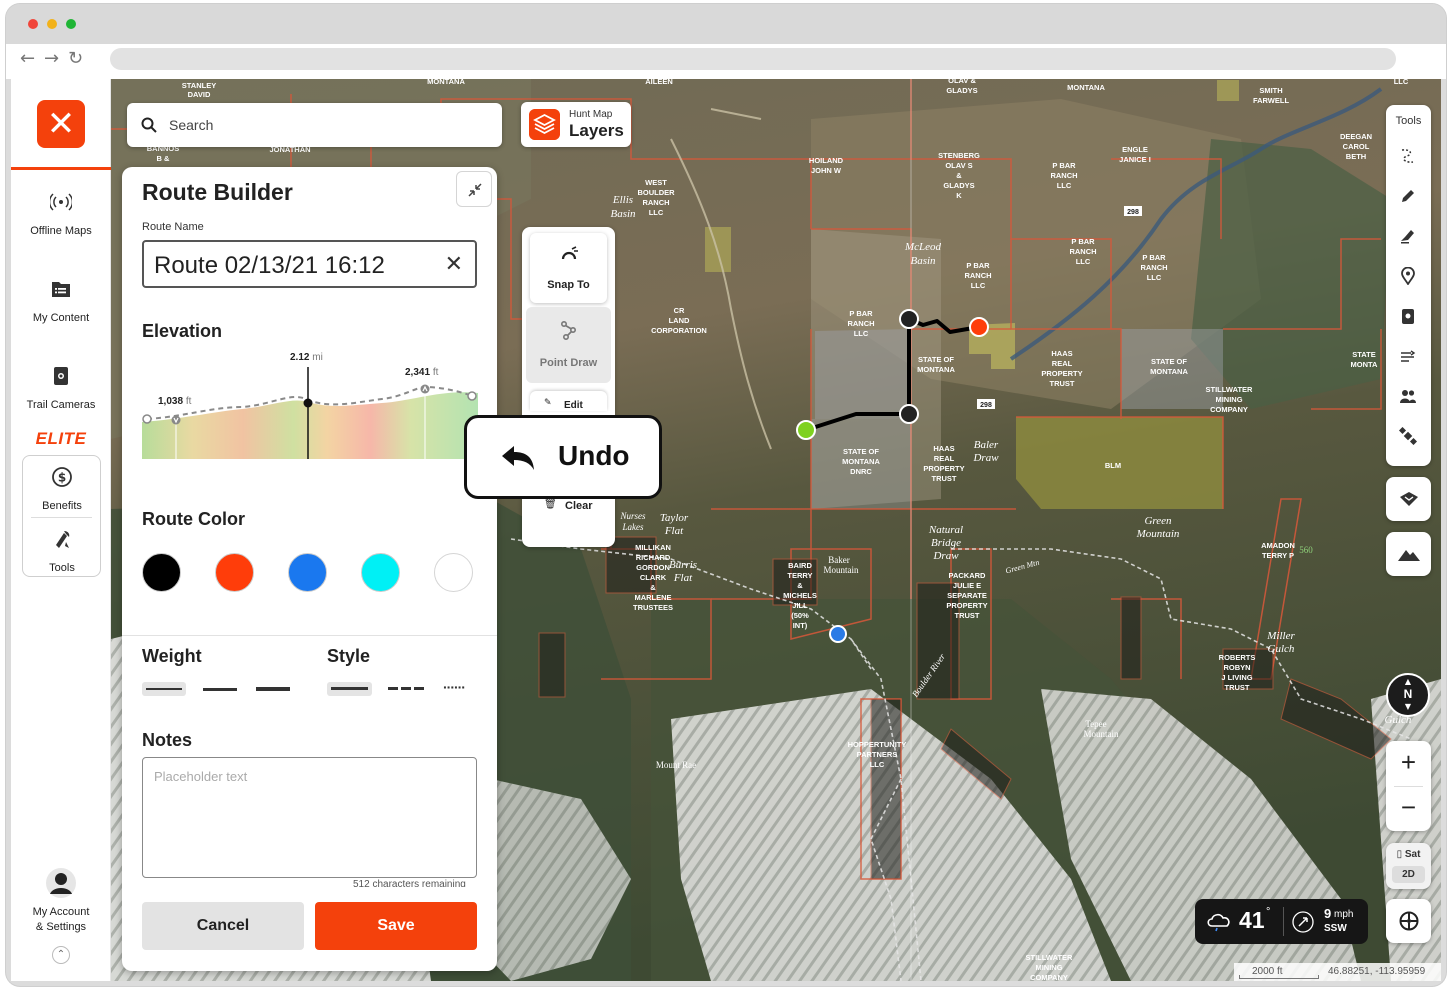 This screenshot has height=991, width=1452. I want to click on maximize-window-dot, so click(71, 24).